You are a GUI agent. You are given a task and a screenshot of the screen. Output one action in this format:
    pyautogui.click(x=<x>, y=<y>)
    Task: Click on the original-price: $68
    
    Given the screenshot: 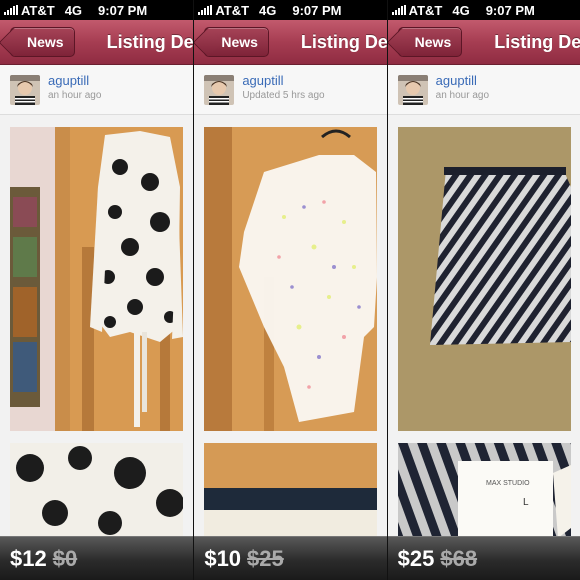 What is the action you would take?
    pyautogui.click(x=459, y=558)
    